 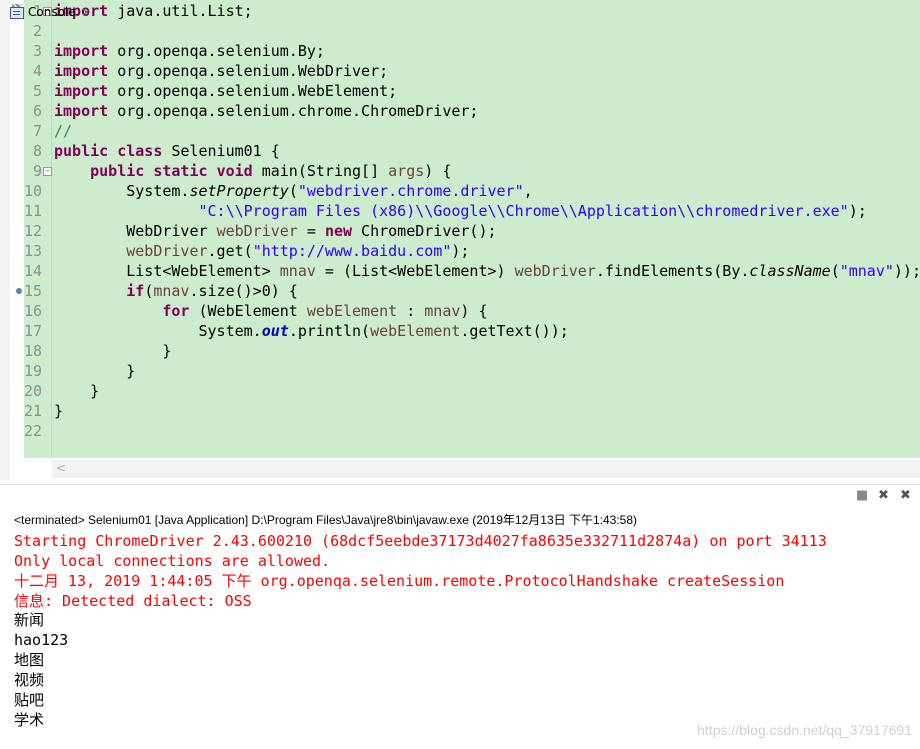 What do you see at coordinates (32, 411) in the screenshot?
I see `line-number: 21` at bounding box center [32, 411].